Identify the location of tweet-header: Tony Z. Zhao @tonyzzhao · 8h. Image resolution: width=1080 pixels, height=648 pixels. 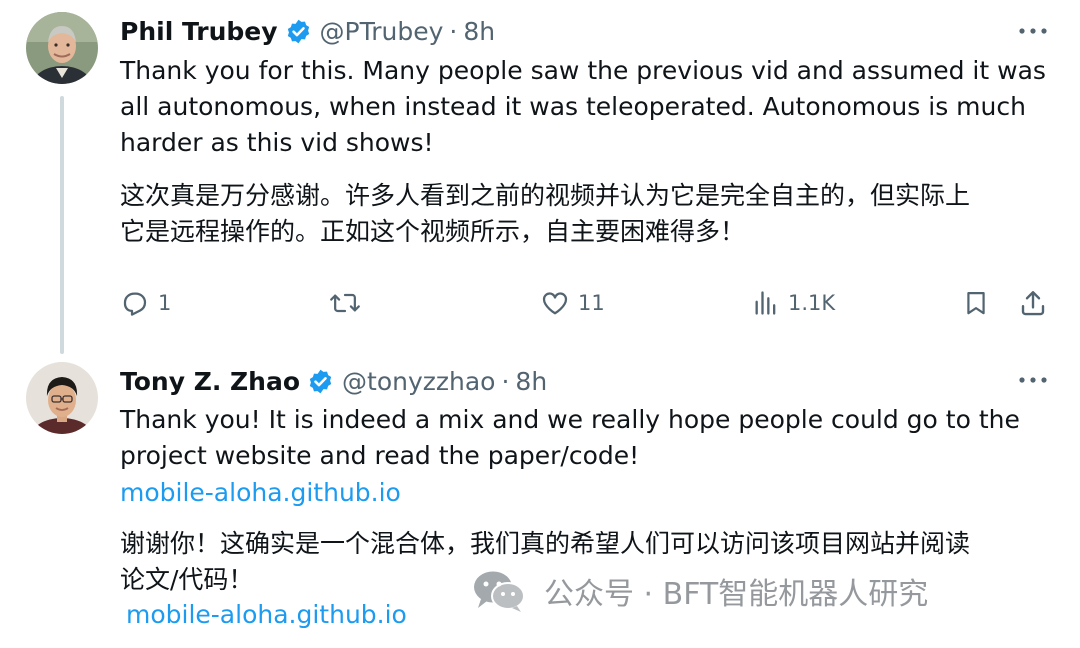
(333, 381).